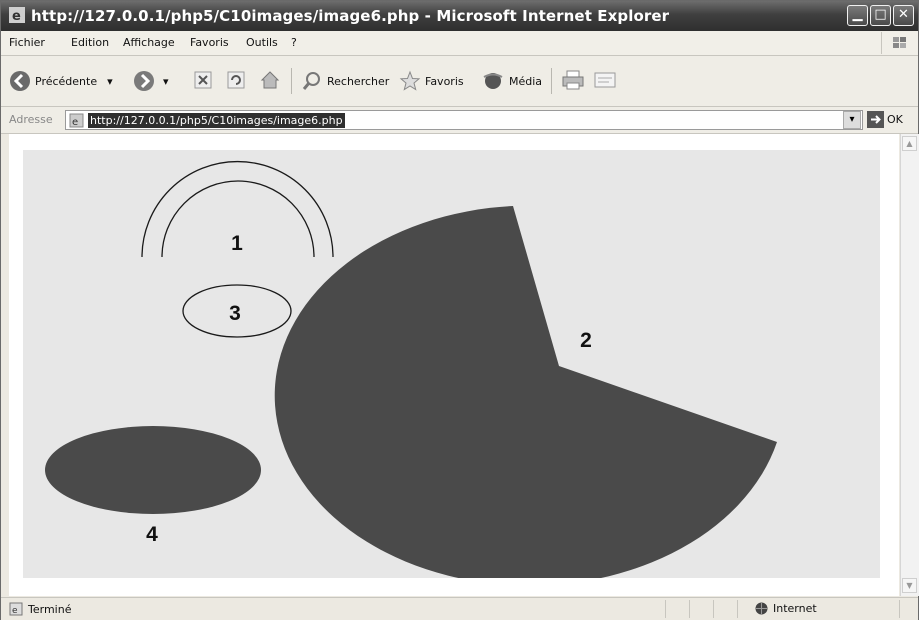 The image size is (919, 620). I want to click on label-3: 3, so click(235, 313).